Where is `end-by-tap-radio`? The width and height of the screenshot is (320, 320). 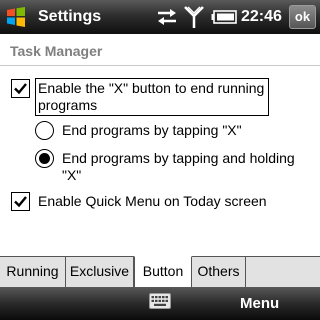 end-by-tap-radio is located at coordinates (44, 130).